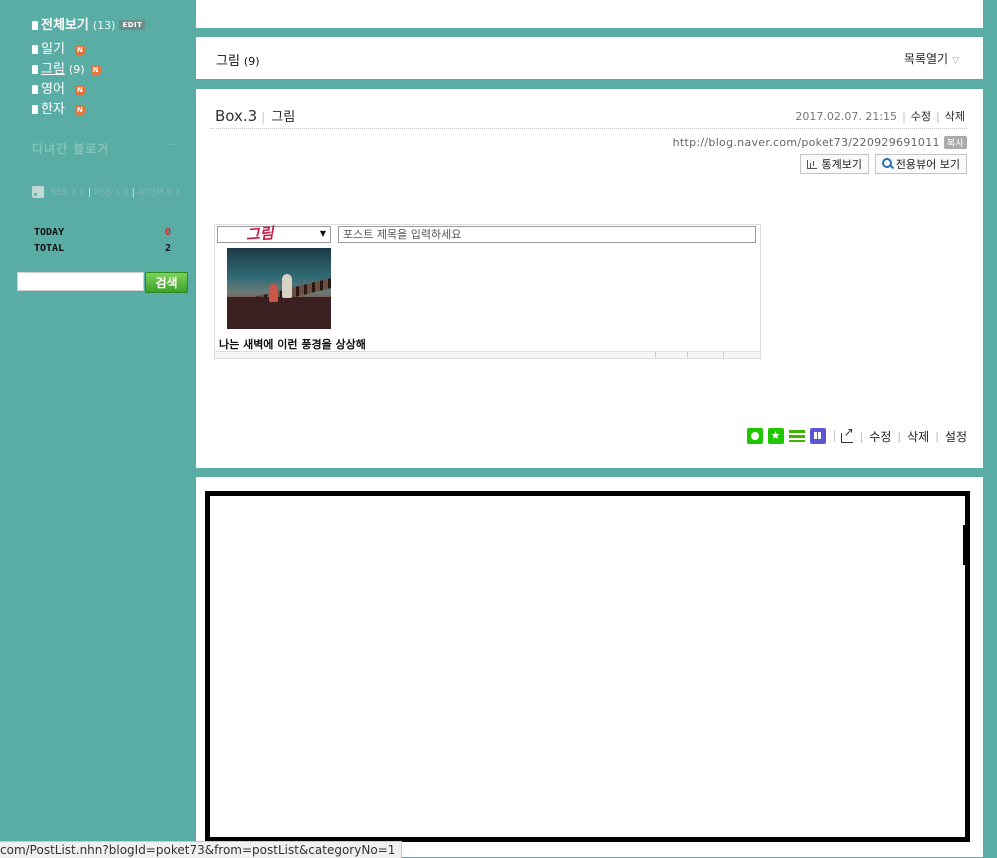  Describe the element at coordinates (53, 49) in the screenshot. I see `category-label: 일기` at that location.